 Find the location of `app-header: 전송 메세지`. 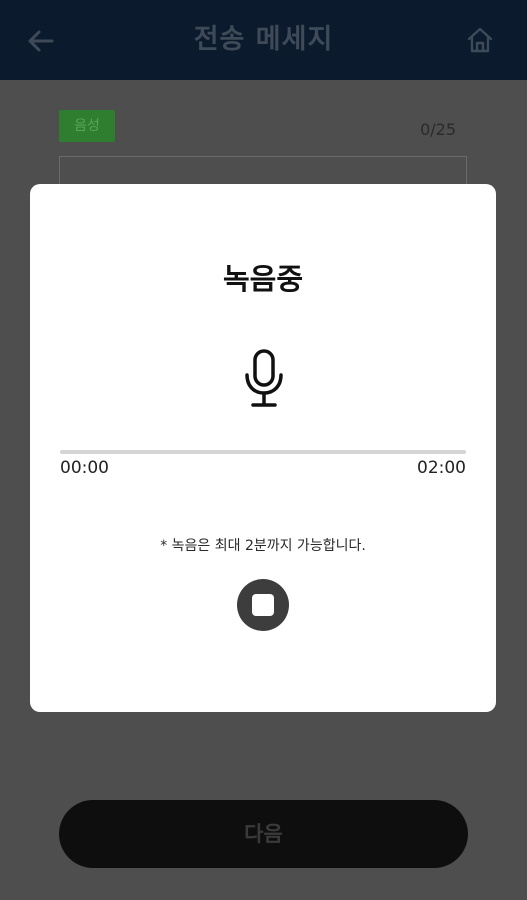

app-header: 전송 메세지 is located at coordinates (263, 40).